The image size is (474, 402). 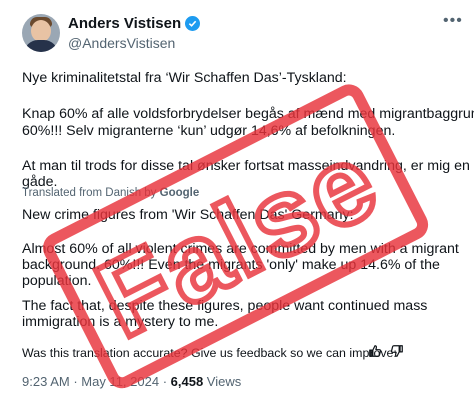 I want to click on thumbs-down-icon, so click(x=397, y=351).